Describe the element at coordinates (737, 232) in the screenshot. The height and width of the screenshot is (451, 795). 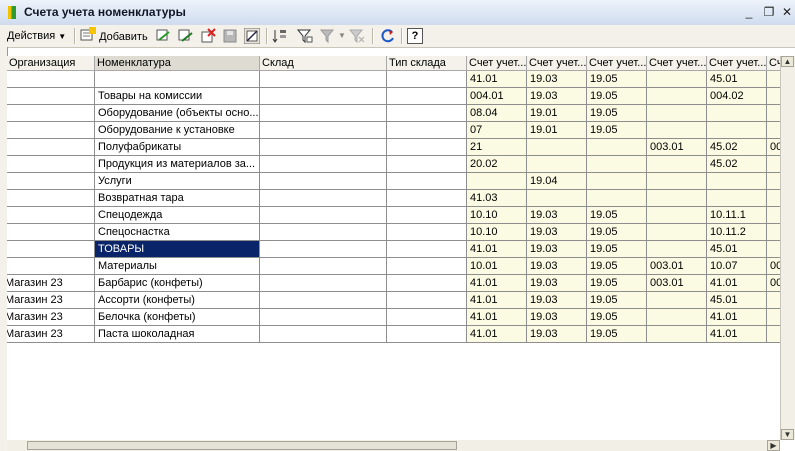
I see `cell-account-5: 10.11.2` at that location.